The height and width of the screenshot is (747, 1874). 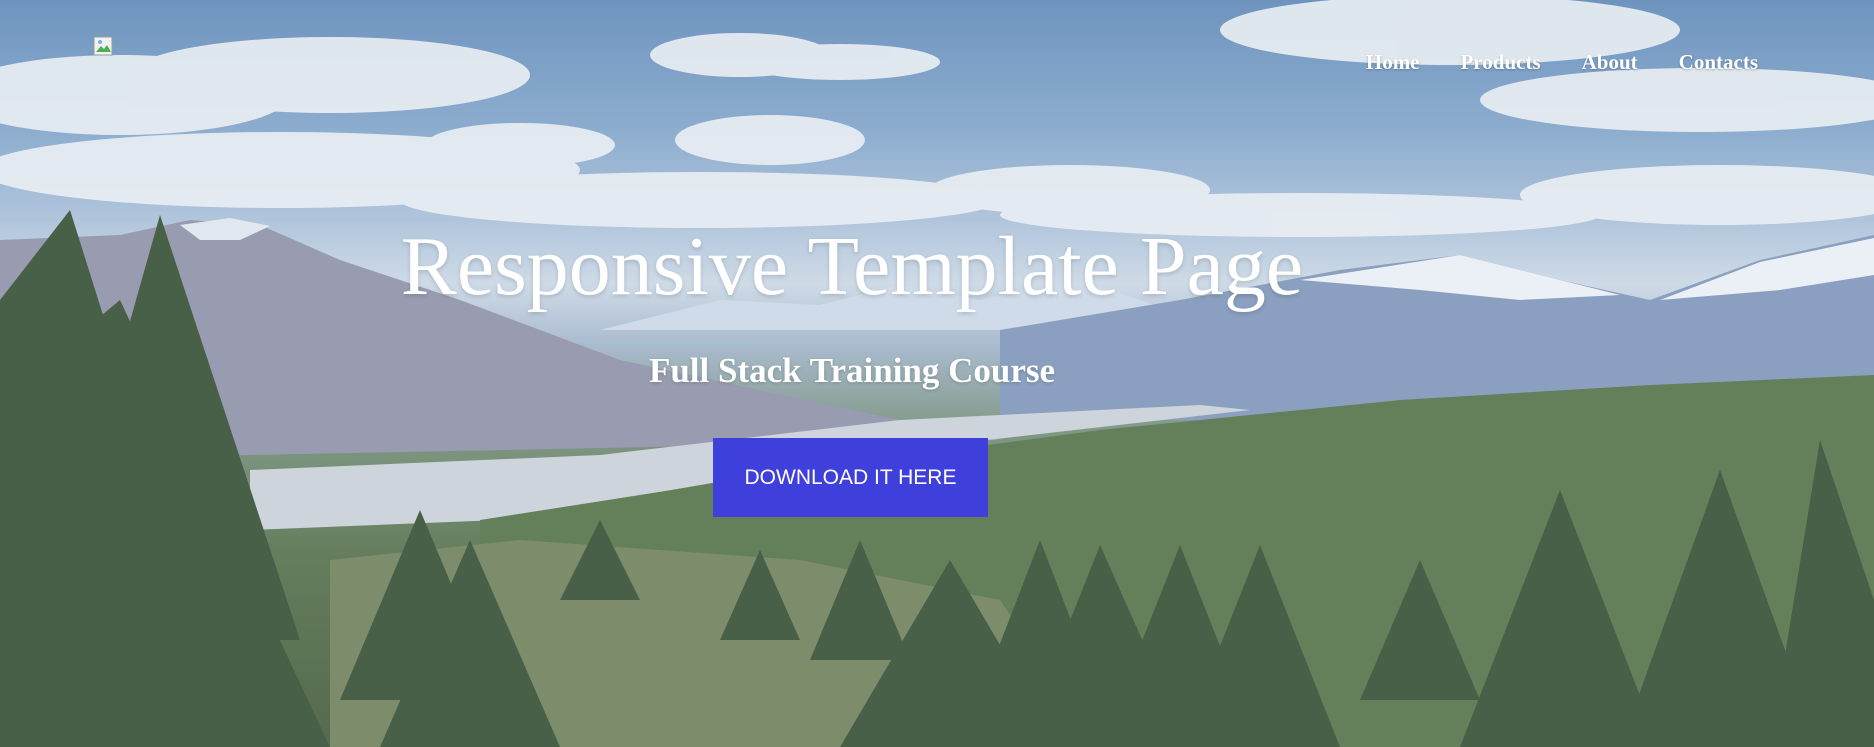 I want to click on broken-image-icon, so click(x=104, y=47).